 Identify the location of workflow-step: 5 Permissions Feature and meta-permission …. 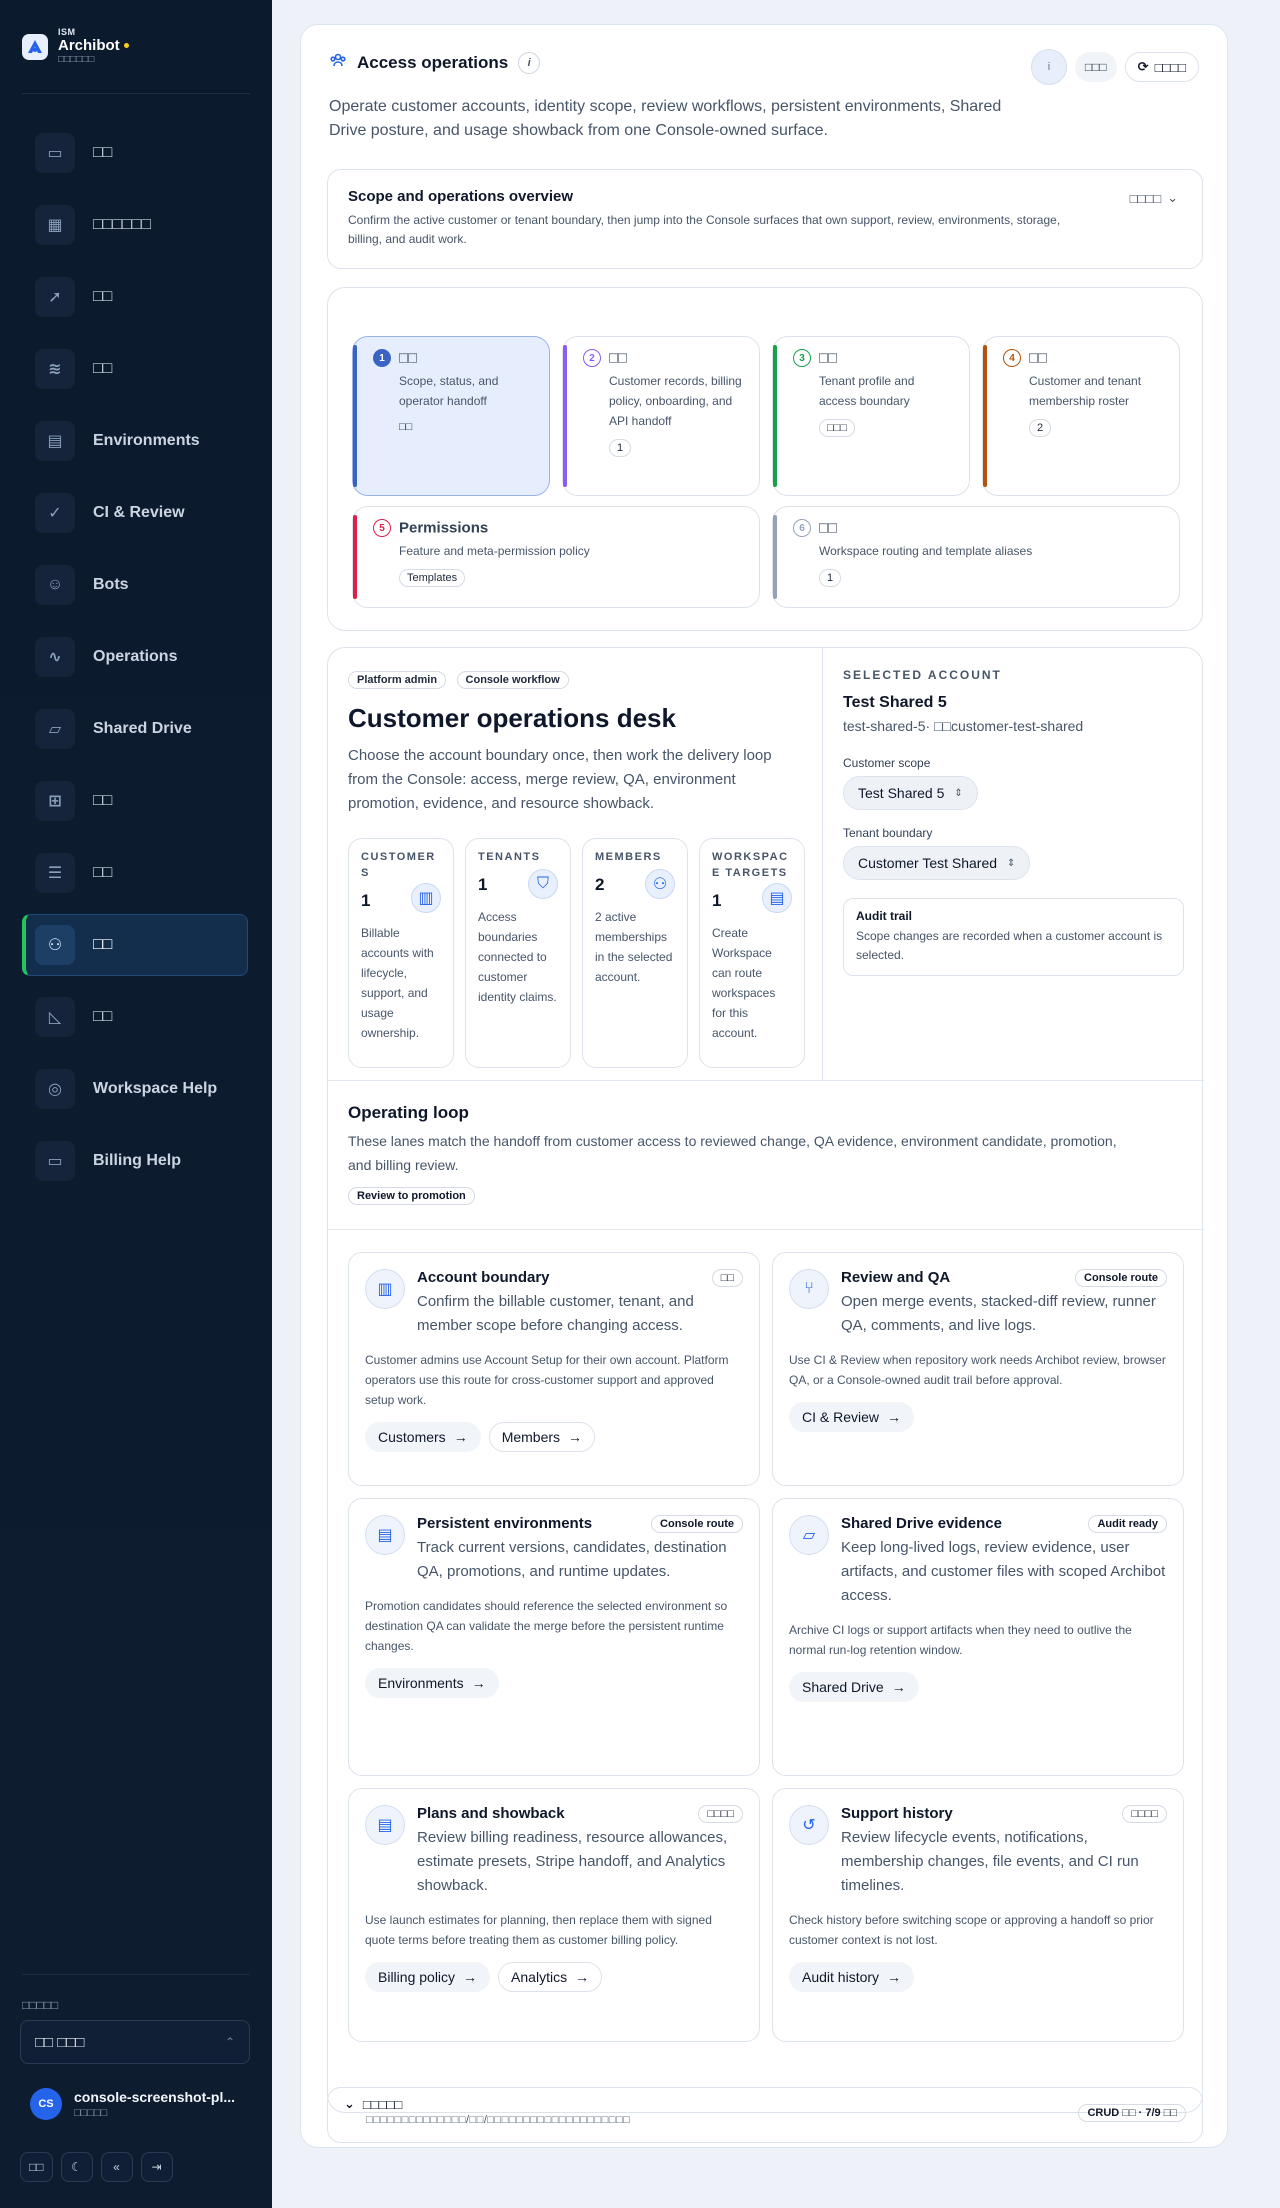
(556, 557).